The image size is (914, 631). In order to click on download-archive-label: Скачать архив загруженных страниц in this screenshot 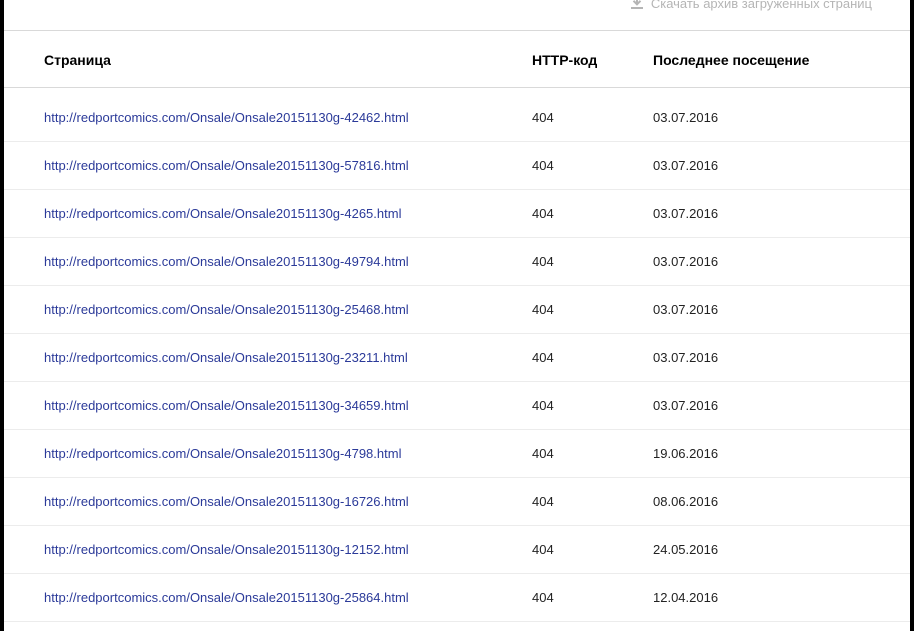, I will do `click(761, 5)`.